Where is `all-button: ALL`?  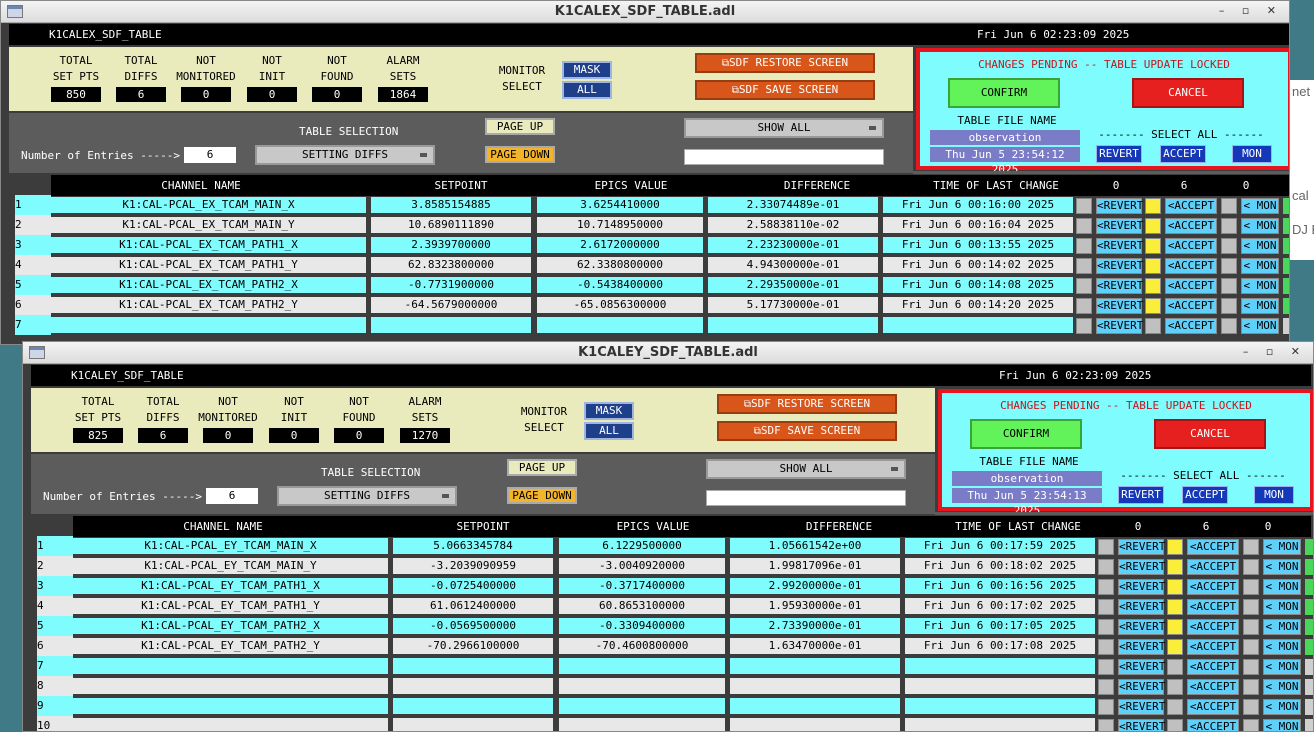 all-button: ALL is located at coordinates (609, 431).